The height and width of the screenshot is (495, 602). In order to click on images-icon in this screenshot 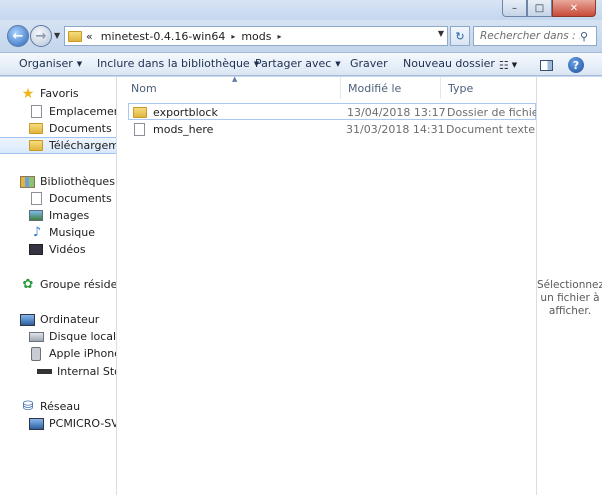, I will do `click(36, 215)`.